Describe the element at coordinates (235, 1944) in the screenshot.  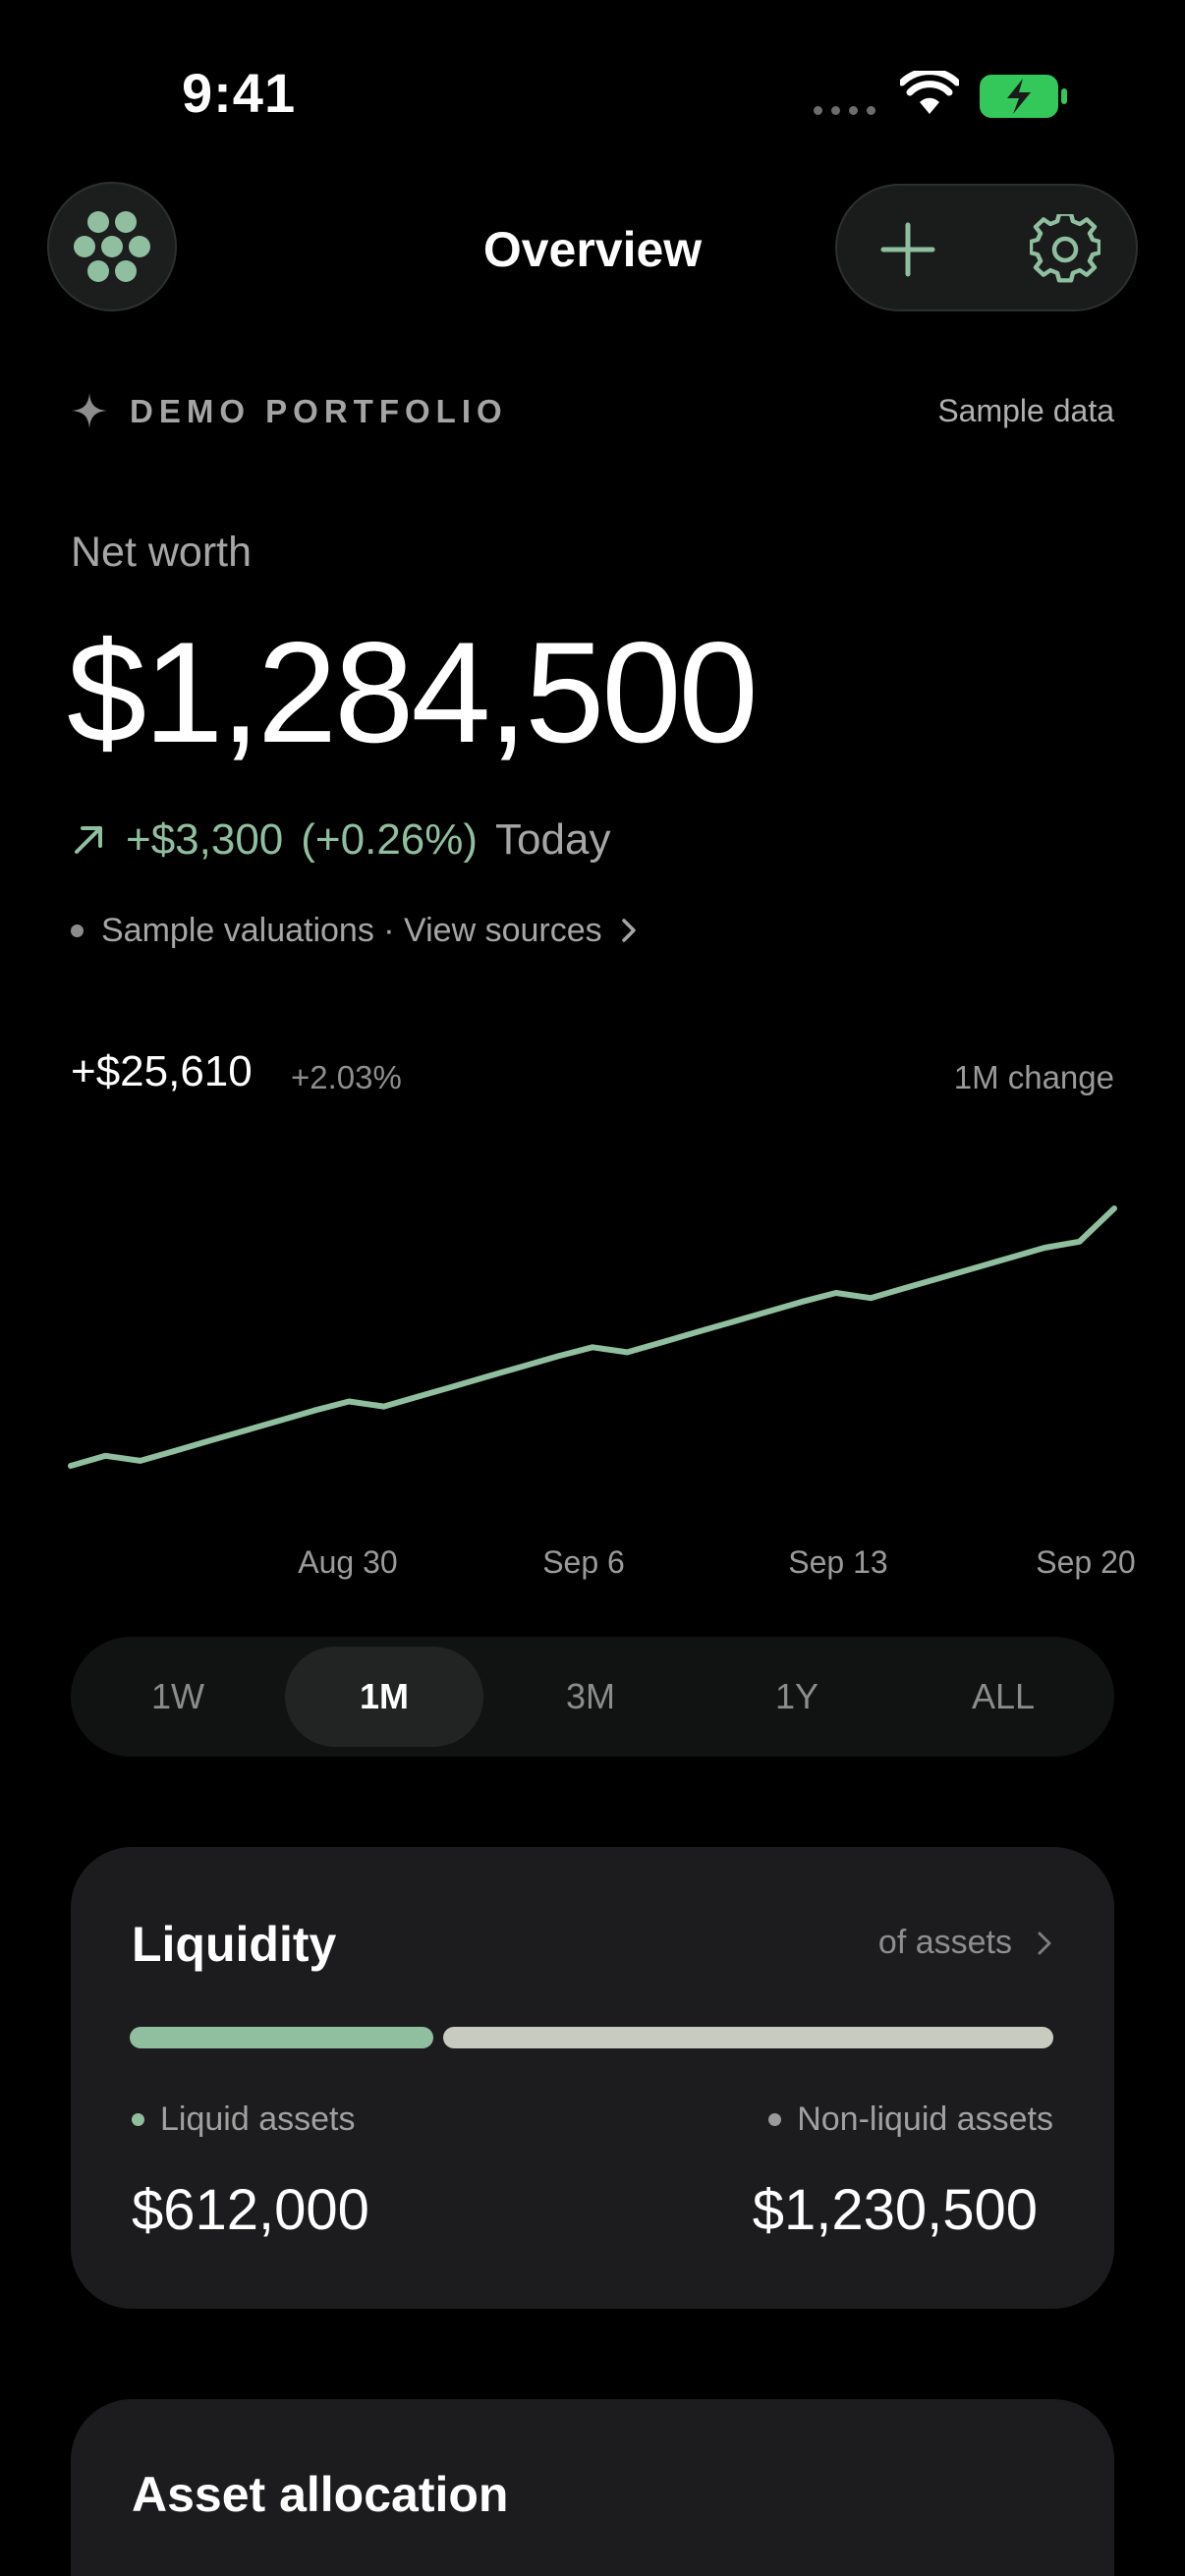
I see `liquidity-title: Liquidity` at that location.